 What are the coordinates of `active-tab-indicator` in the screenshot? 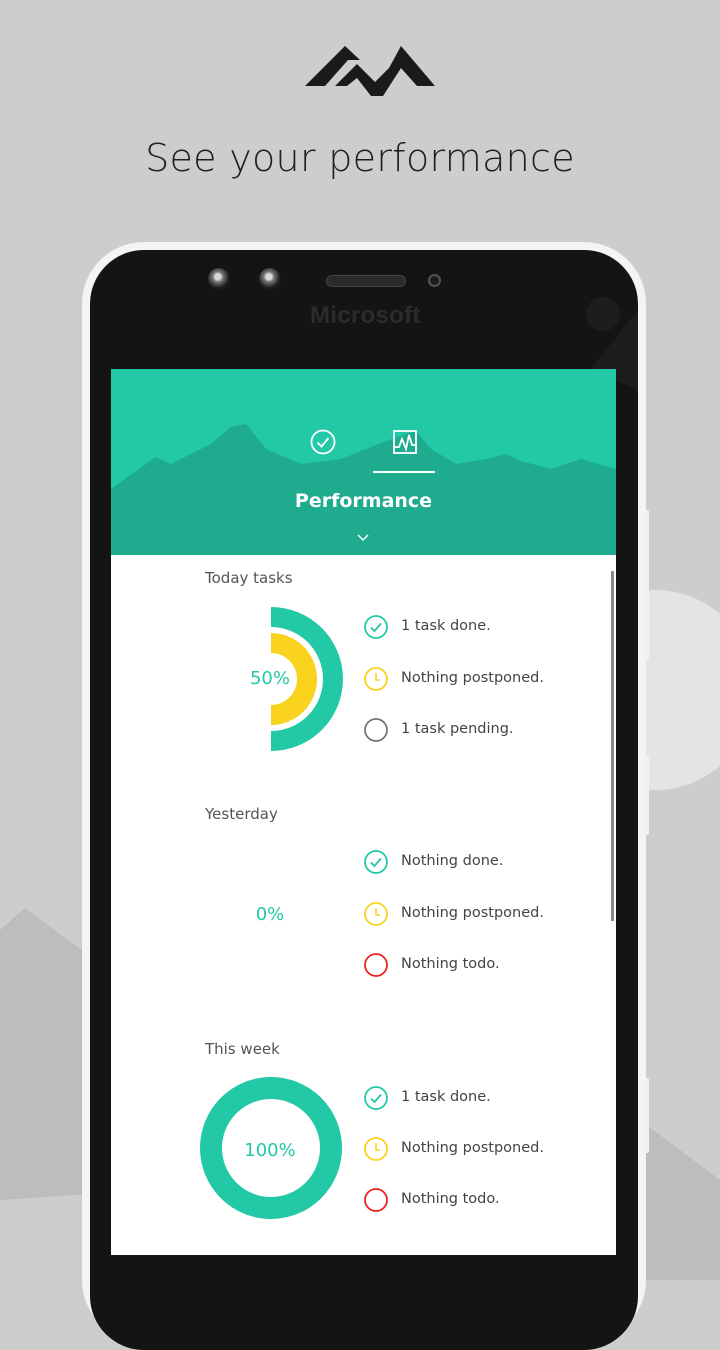 It's located at (404, 472).